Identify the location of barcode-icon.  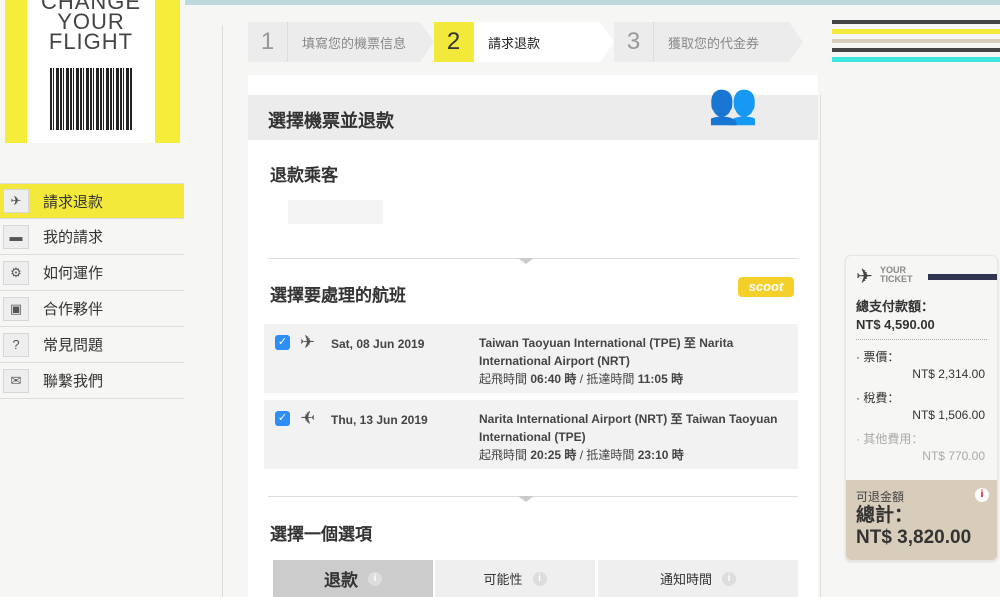
(91, 99).